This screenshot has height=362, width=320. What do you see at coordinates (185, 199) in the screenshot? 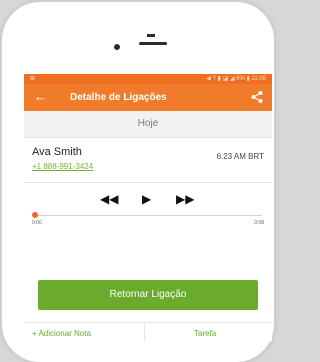
I see `fast-forward-icon: ▶▶` at bounding box center [185, 199].